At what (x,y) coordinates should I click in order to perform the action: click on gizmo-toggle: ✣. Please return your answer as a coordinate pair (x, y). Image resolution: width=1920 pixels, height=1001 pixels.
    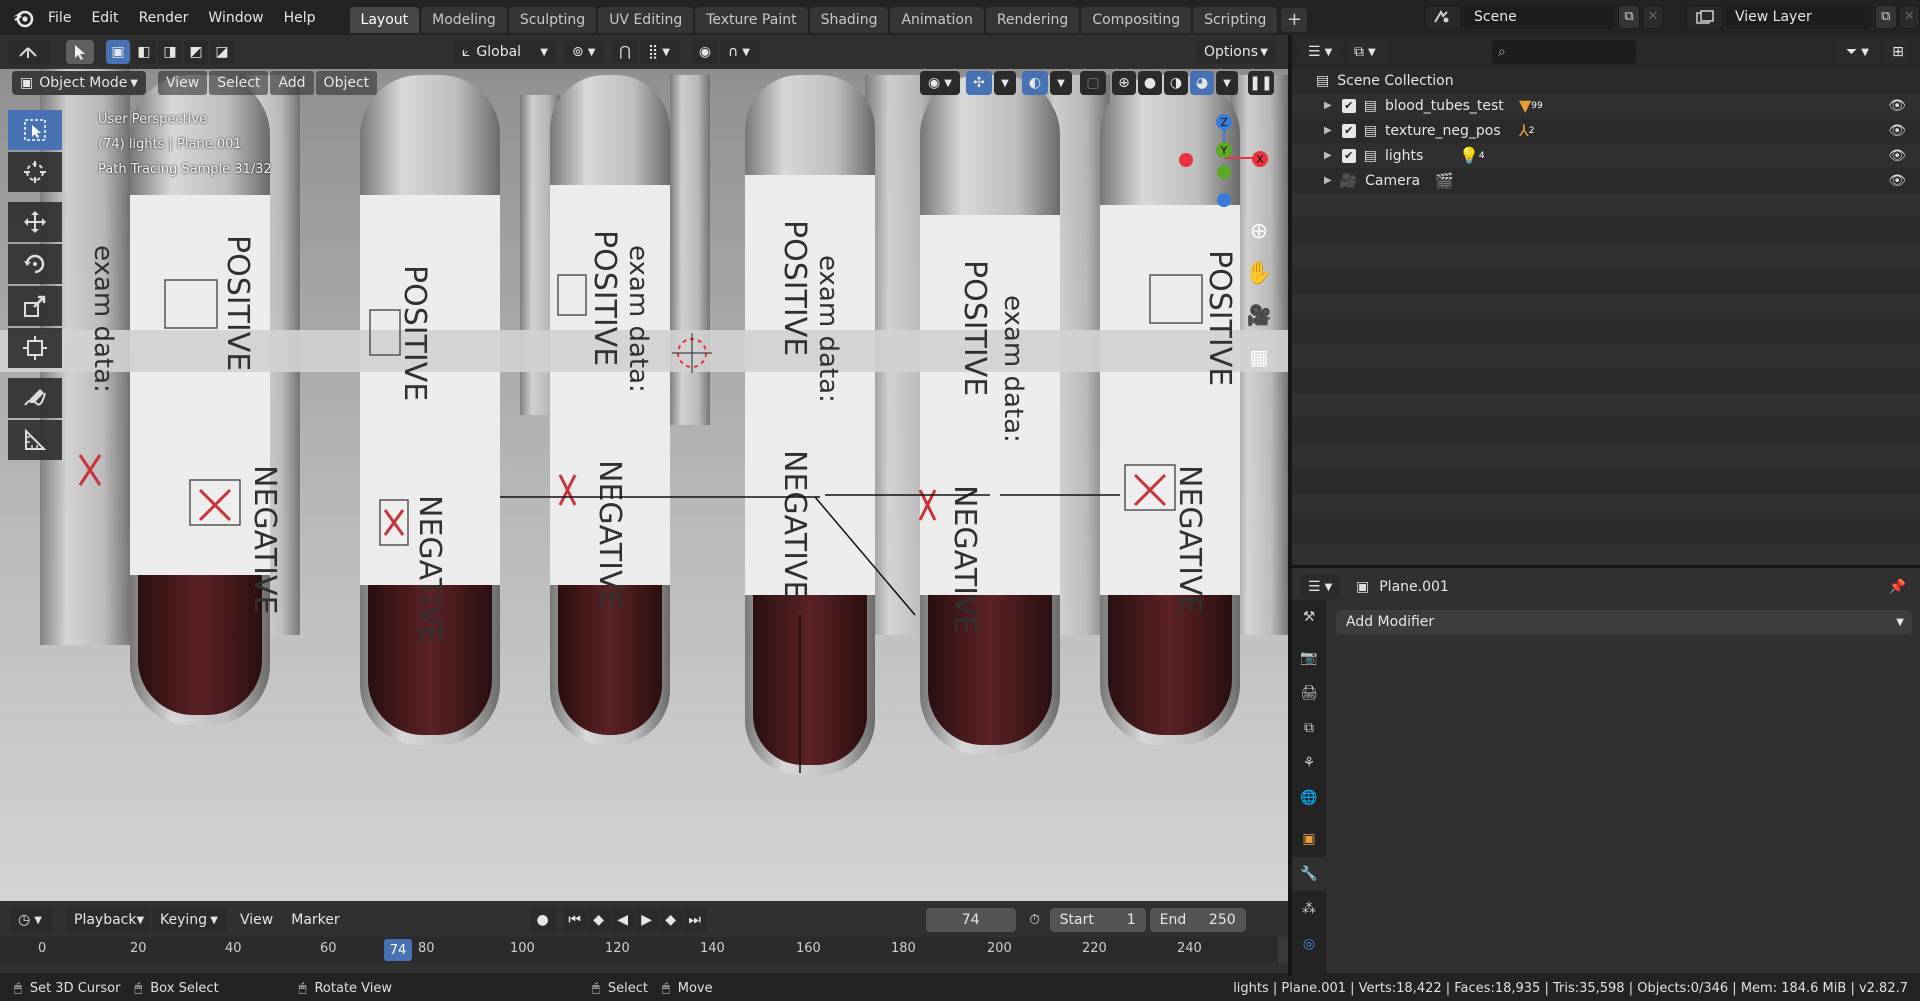
    Looking at the image, I should click on (979, 83).